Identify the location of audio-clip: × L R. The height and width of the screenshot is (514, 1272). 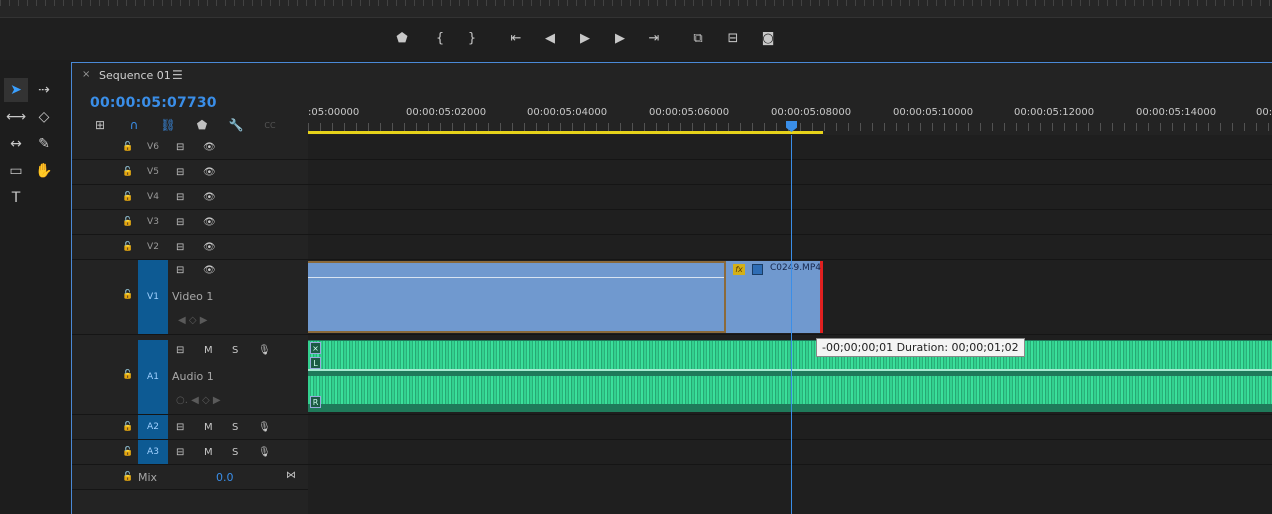
(790, 376).